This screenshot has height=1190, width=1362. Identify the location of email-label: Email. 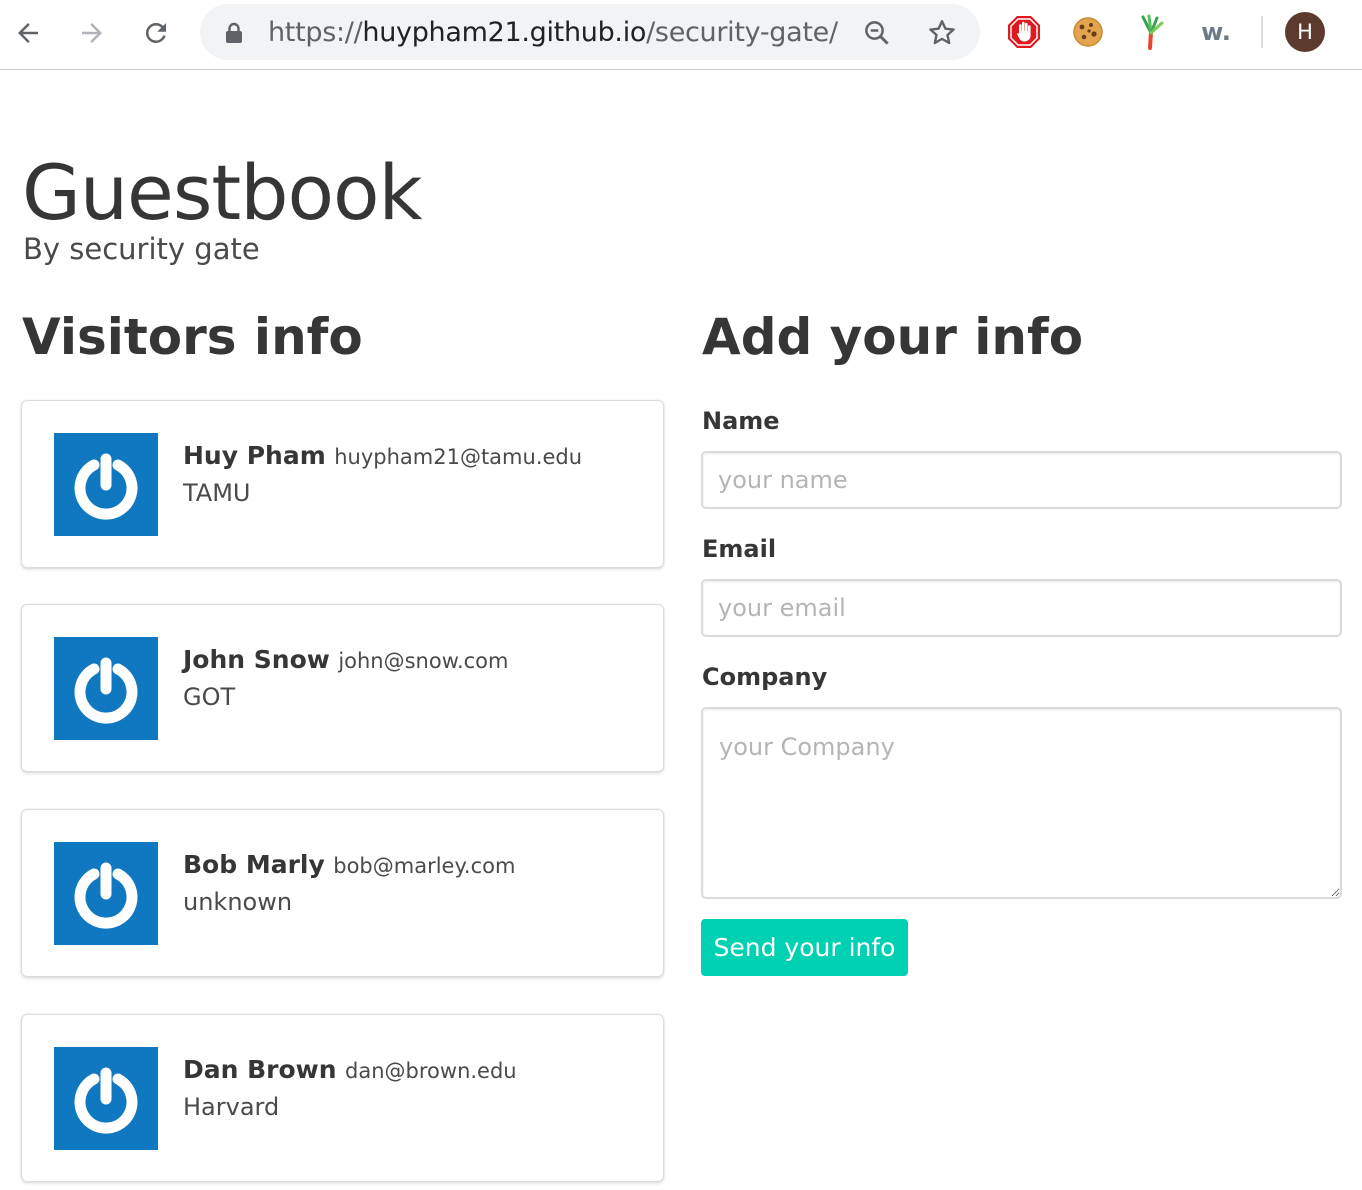
(739, 549).